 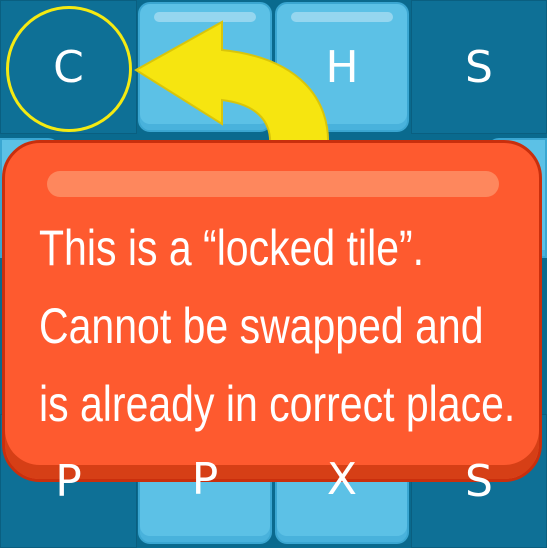 What do you see at coordinates (342, 67) in the screenshot?
I see `tile-letter: H` at bounding box center [342, 67].